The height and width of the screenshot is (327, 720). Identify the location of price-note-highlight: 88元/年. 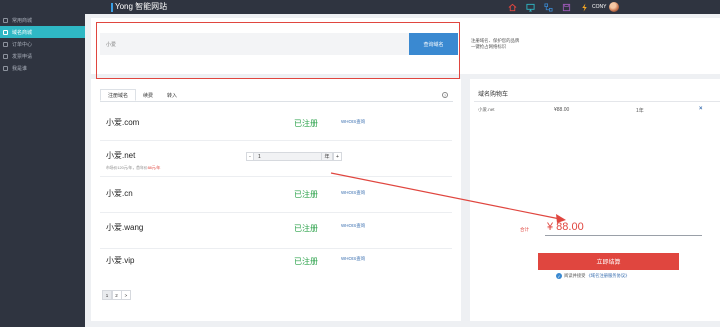
(154, 168).